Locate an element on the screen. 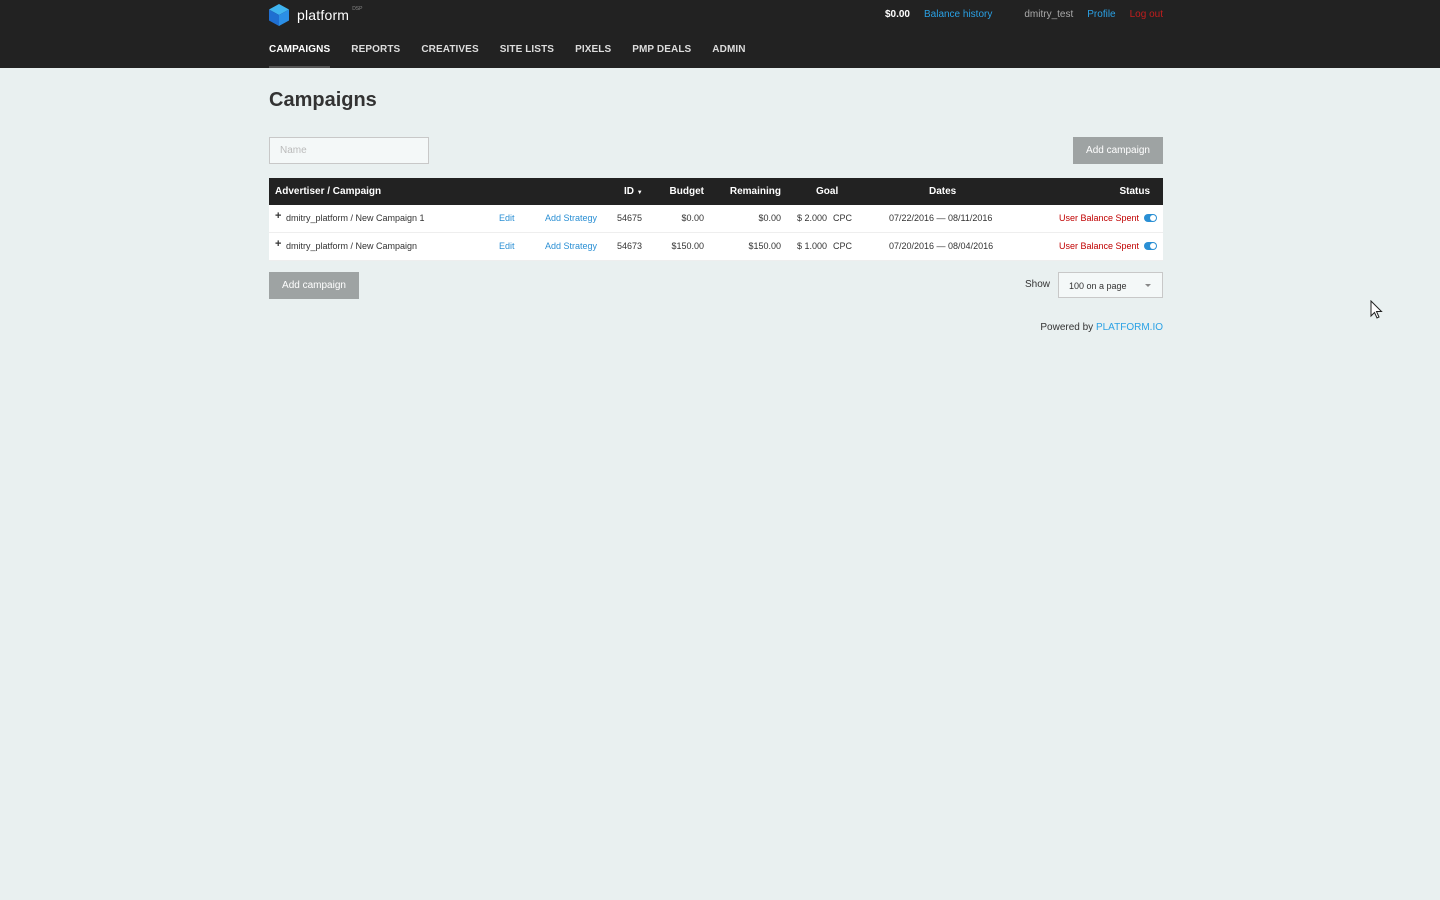 Image resolution: width=1440 pixels, height=900 pixels. logo: platform DSP is located at coordinates (315, 15).